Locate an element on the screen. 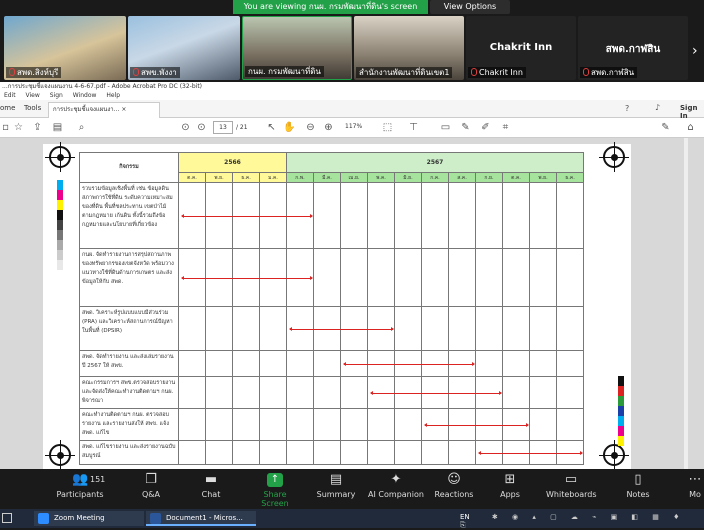 The height and width of the screenshot is (530, 704). edit-icon: ✎ is located at coordinates (665, 127).